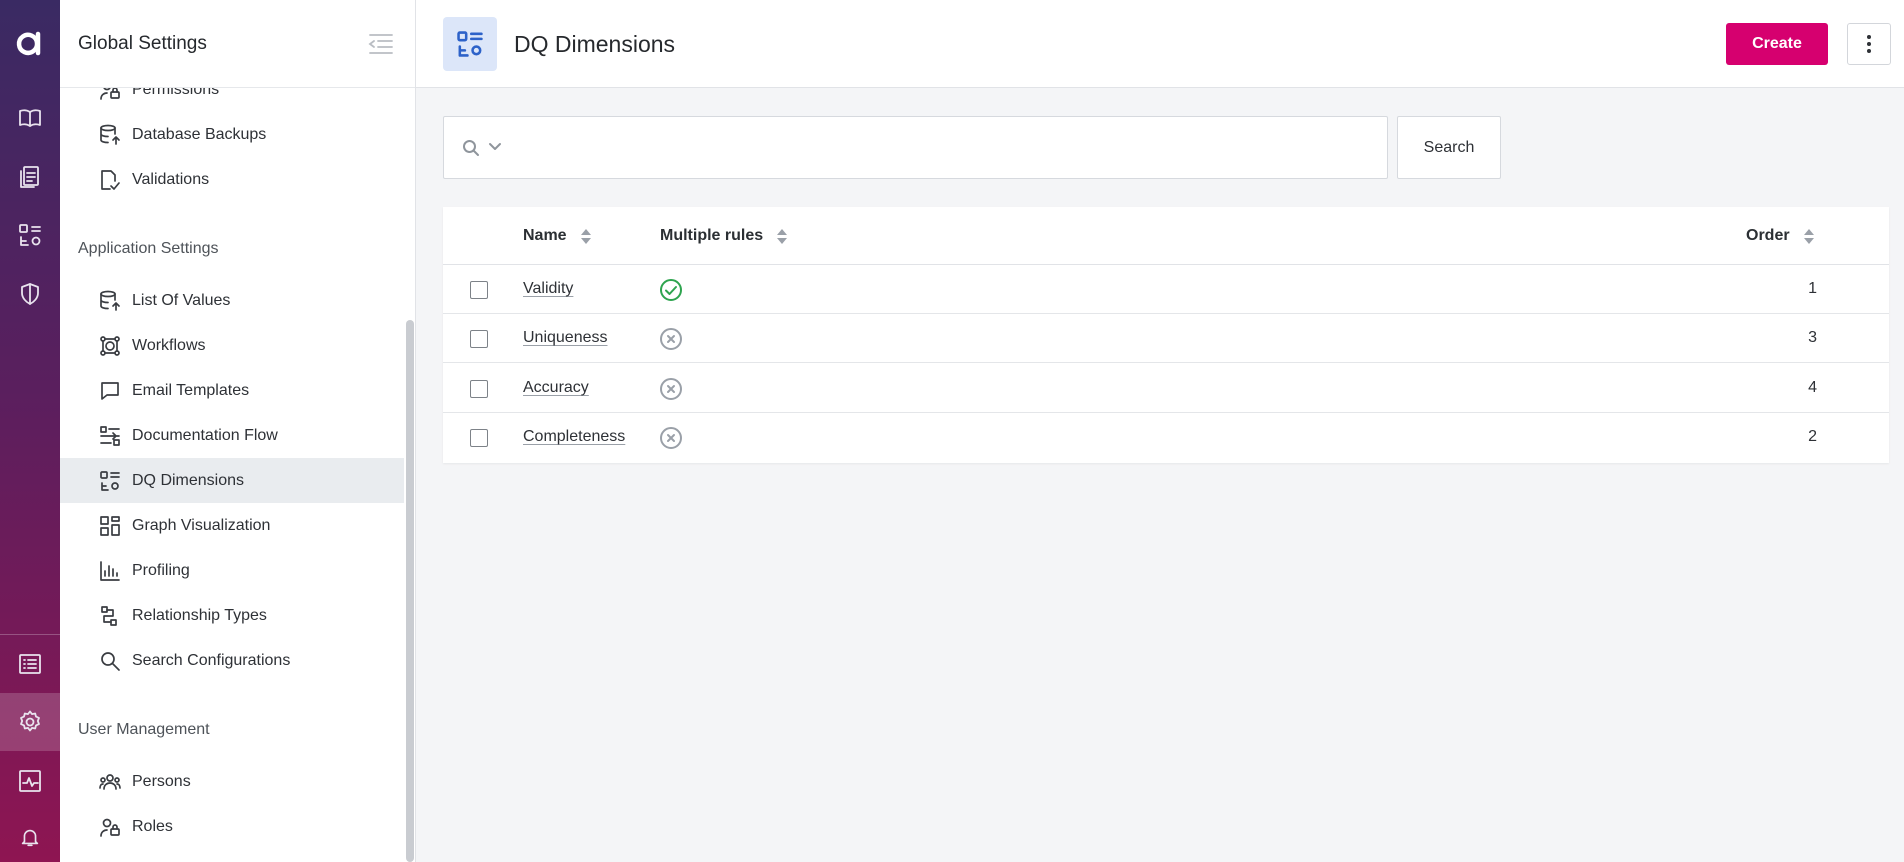 The width and height of the screenshot is (1904, 862). I want to click on bell-icon, so click(30, 837).